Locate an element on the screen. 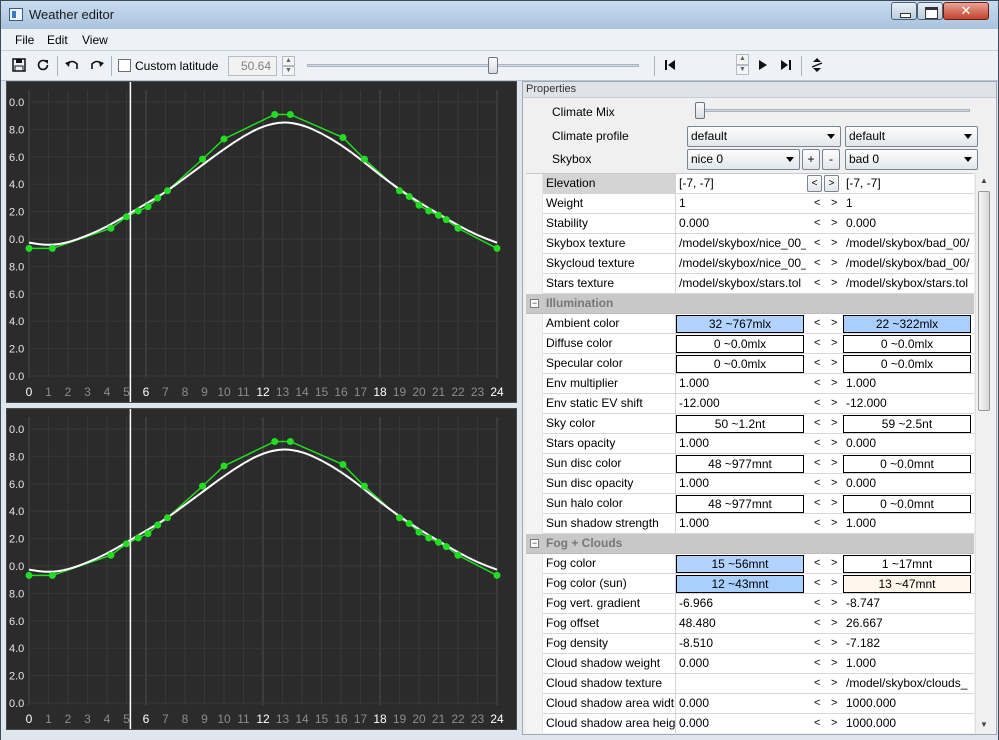 This screenshot has width=999, height=740. minimize-button is located at coordinates (904, 11).